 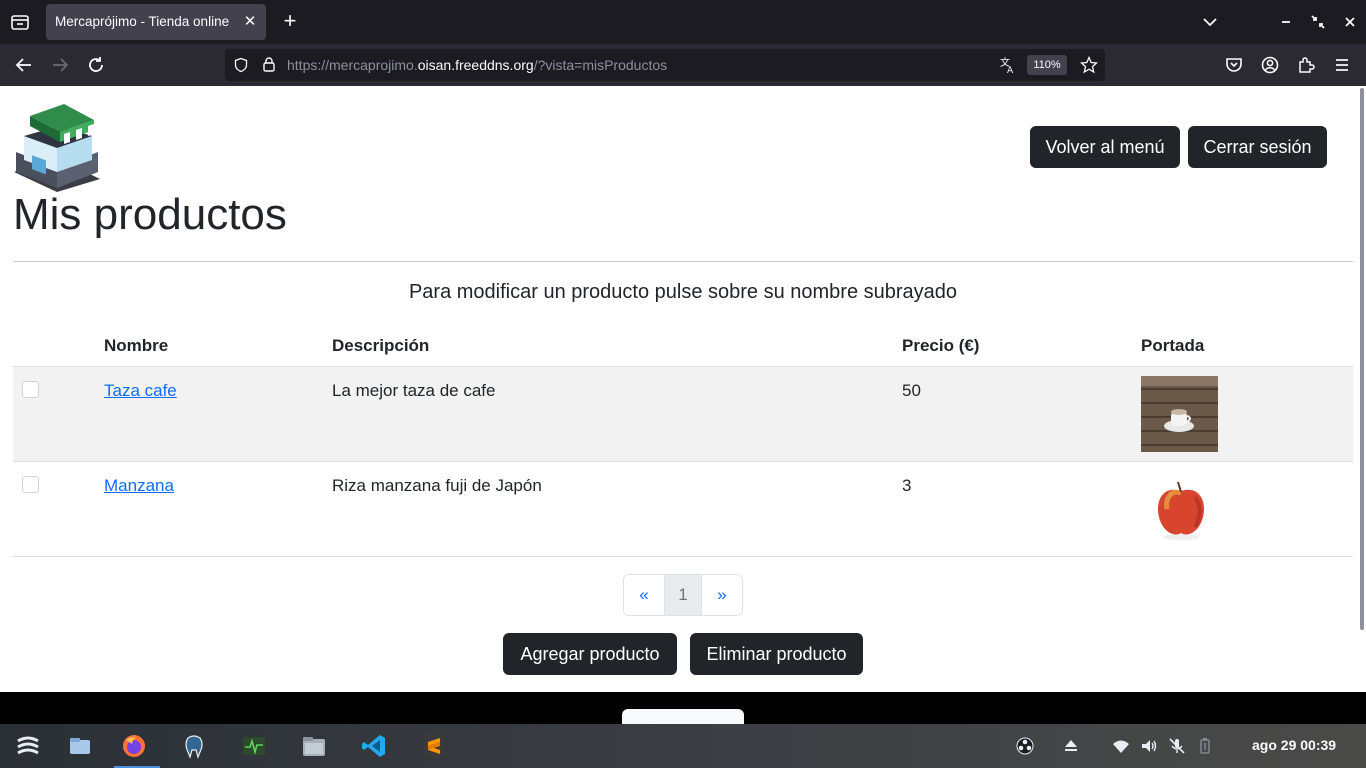 I want to click on product-name-link: Taza cafe, so click(x=140, y=390).